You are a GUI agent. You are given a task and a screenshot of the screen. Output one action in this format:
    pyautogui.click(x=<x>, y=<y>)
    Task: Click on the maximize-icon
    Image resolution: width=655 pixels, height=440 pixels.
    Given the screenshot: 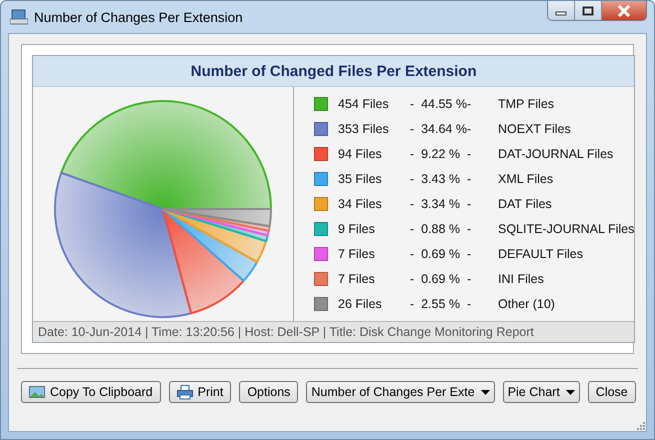 What is the action you would take?
    pyautogui.click(x=588, y=11)
    